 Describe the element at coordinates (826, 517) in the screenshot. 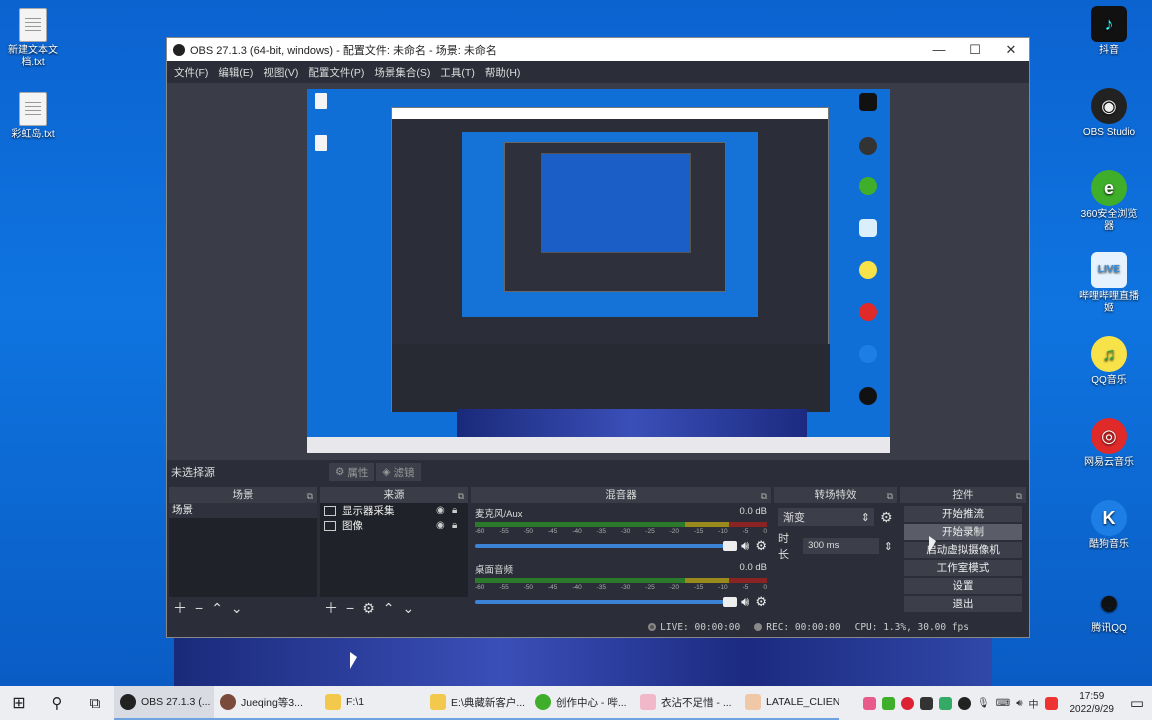

I see `transition-select: 渐变 ⇕` at that location.